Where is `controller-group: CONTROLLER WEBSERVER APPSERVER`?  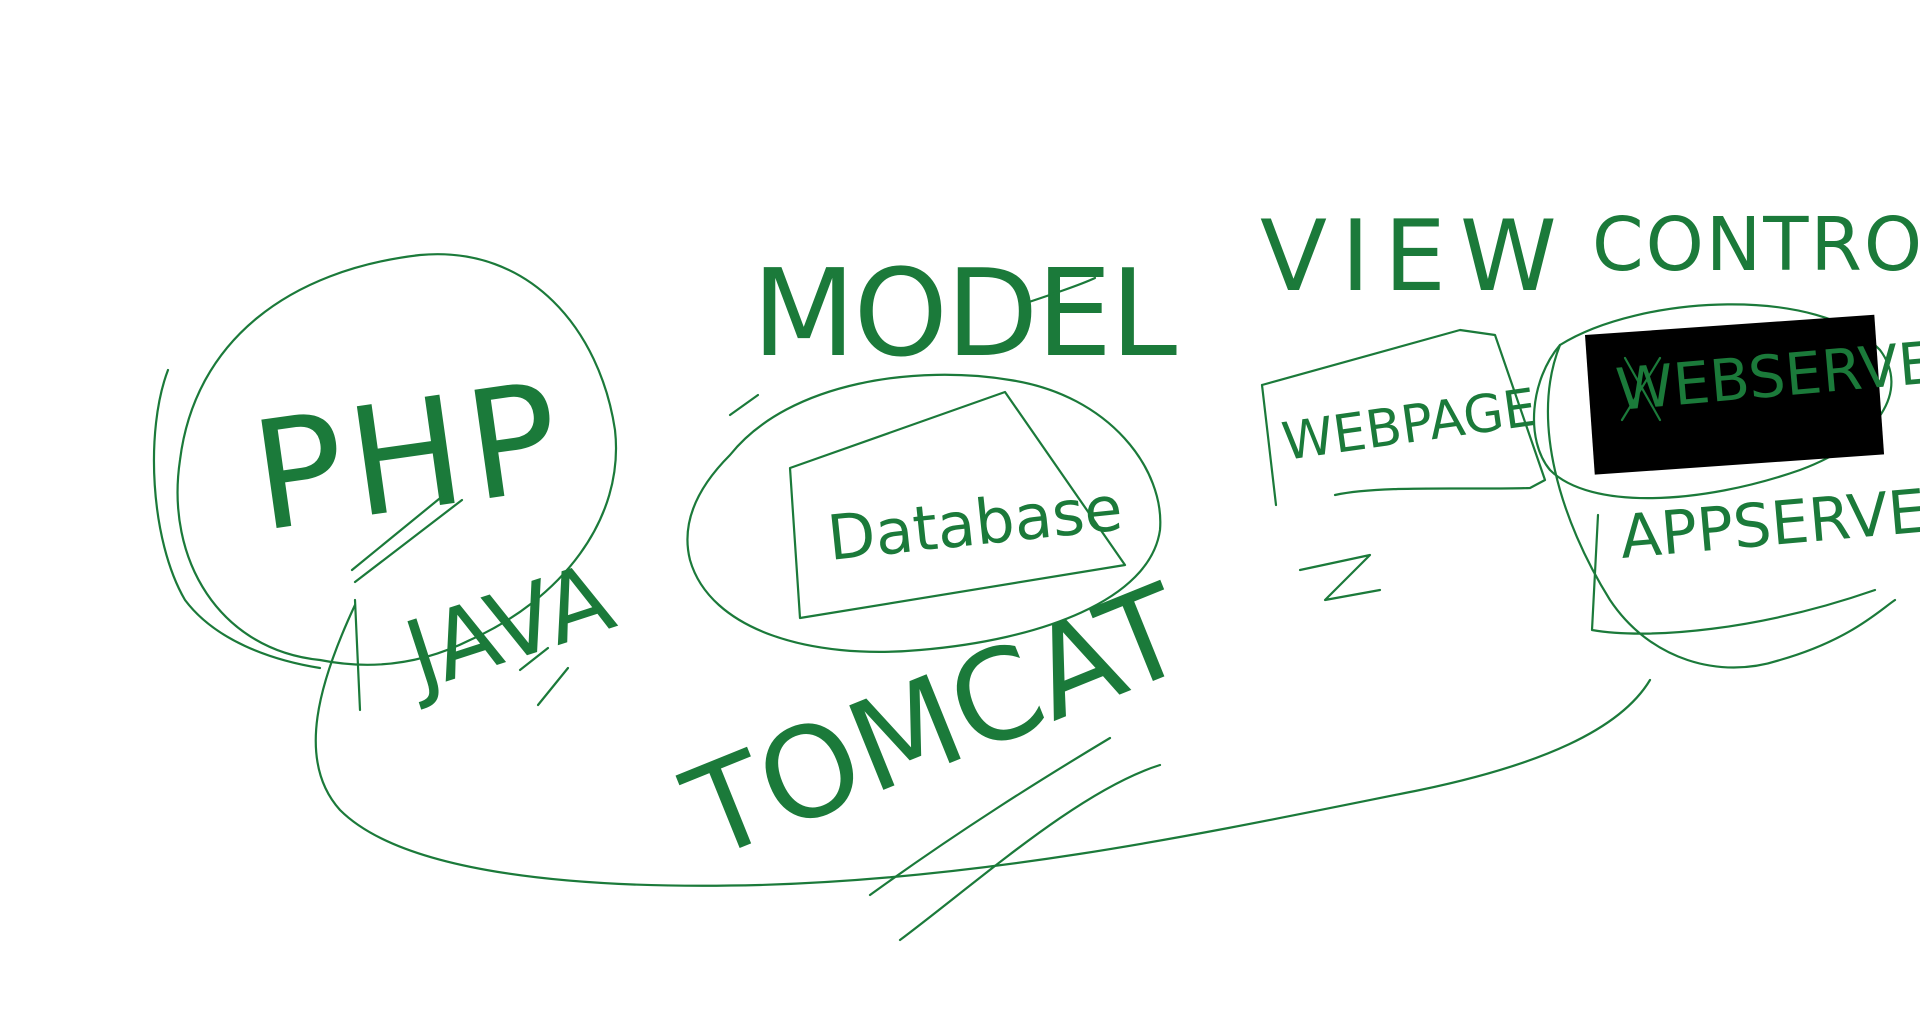
controller-group: CONTROLLER WEBSERVER APPSERVER is located at coordinates (1726, 435).